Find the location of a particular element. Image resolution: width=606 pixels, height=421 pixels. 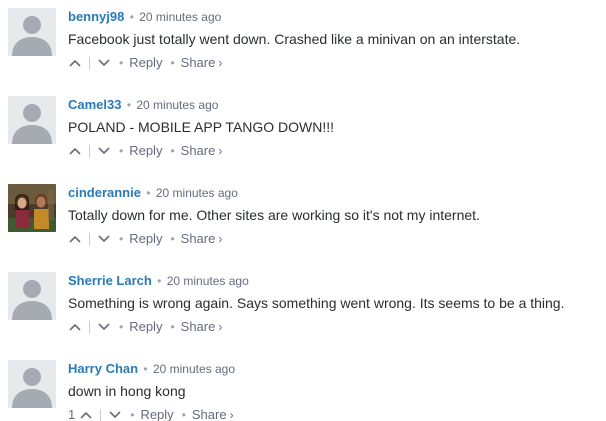

author-name: Camel33 is located at coordinates (94, 104).